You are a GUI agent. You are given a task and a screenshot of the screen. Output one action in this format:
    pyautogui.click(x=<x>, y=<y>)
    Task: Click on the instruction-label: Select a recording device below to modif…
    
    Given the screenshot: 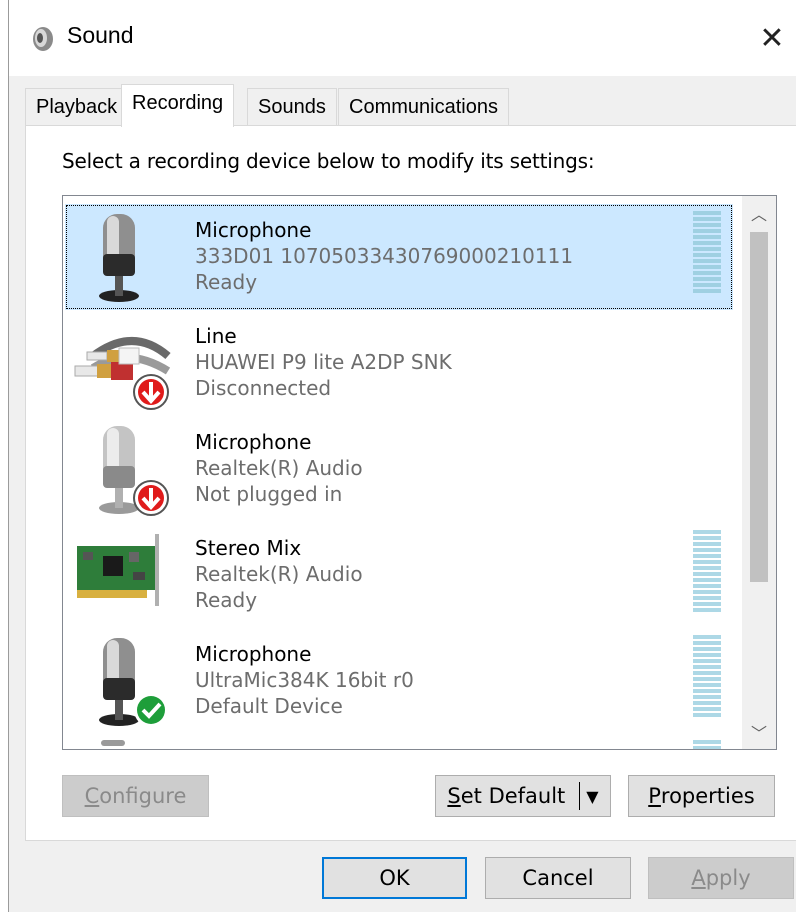 What is the action you would take?
    pyautogui.click(x=328, y=161)
    